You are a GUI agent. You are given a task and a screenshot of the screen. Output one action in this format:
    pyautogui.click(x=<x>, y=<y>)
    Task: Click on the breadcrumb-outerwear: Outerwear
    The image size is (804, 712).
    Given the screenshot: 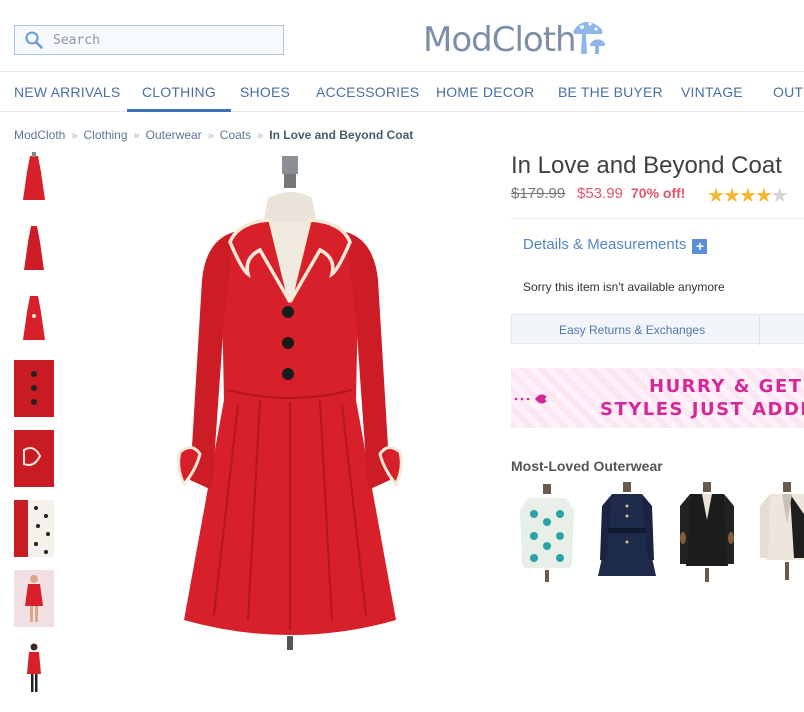 What is the action you would take?
    pyautogui.click(x=174, y=135)
    